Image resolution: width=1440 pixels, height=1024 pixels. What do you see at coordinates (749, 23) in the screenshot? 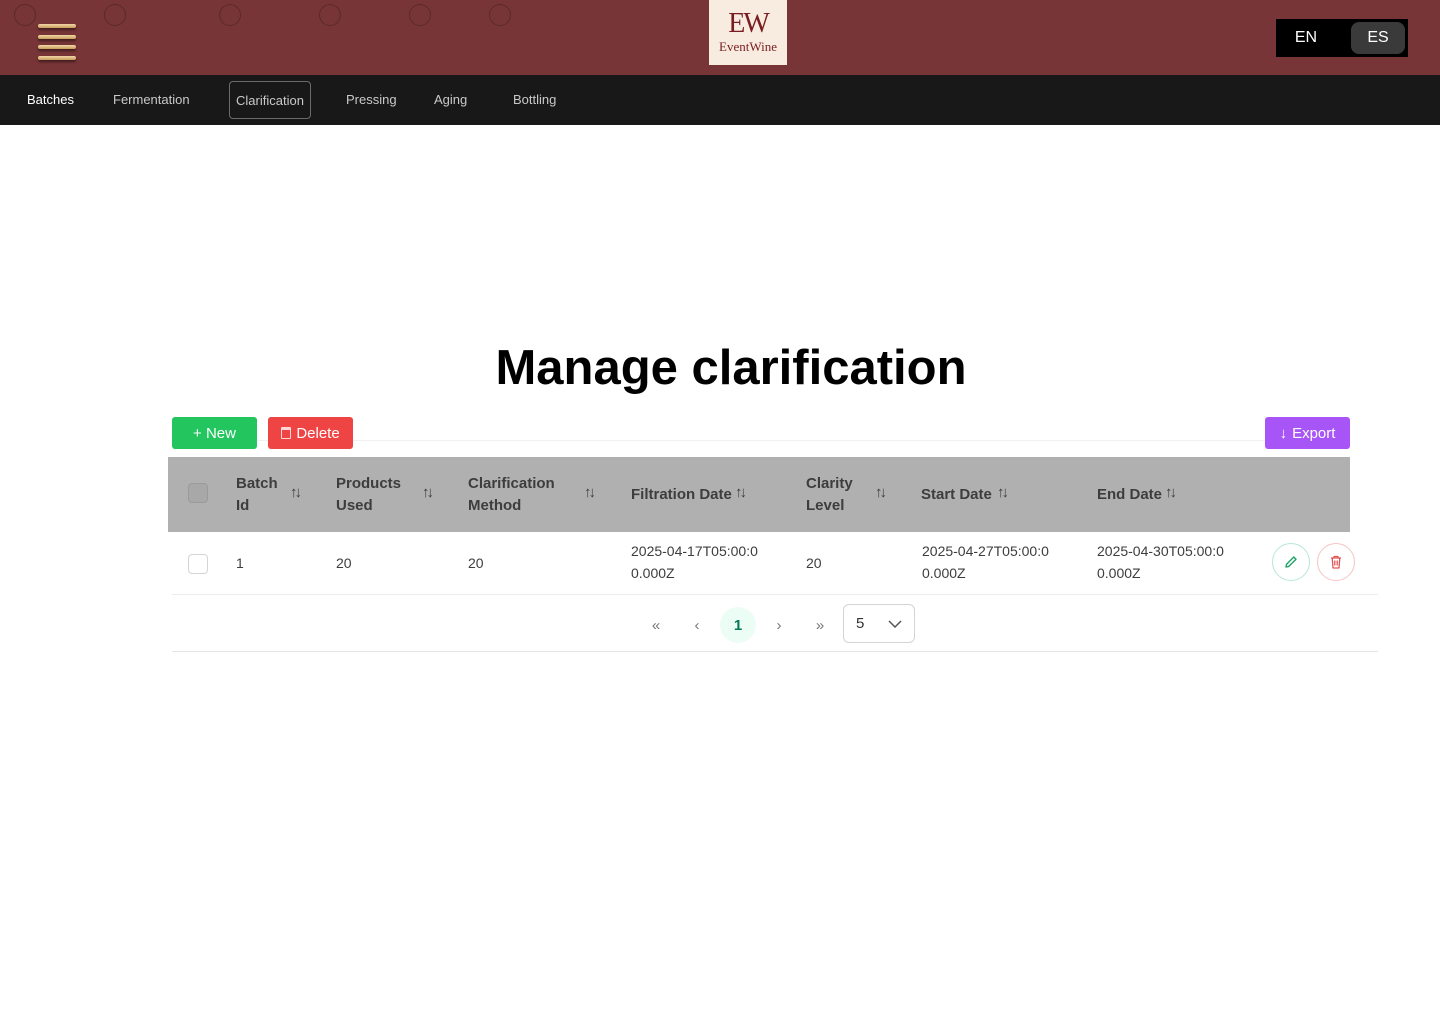
I see `logo-mark: EW` at bounding box center [749, 23].